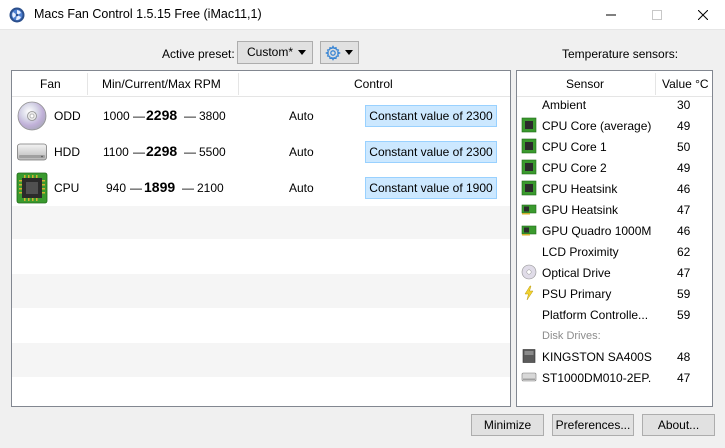 This screenshot has width=725, height=448. What do you see at coordinates (529, 125) in the screenshot?
I see `chip-icon` at bounding box center [529, 125].